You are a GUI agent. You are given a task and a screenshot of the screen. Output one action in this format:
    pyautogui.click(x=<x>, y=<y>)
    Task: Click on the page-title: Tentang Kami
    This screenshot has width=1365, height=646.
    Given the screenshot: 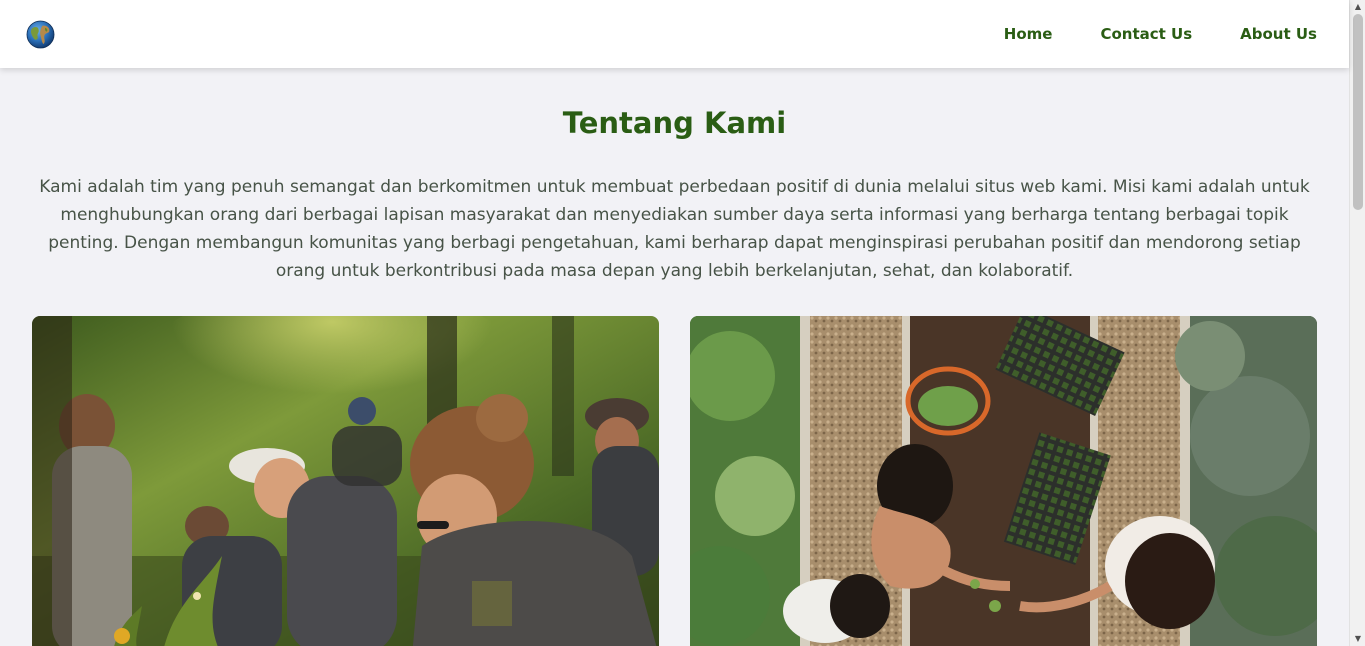 What is the action you would take?
    pyautogui.click(x=674, y=123)
    